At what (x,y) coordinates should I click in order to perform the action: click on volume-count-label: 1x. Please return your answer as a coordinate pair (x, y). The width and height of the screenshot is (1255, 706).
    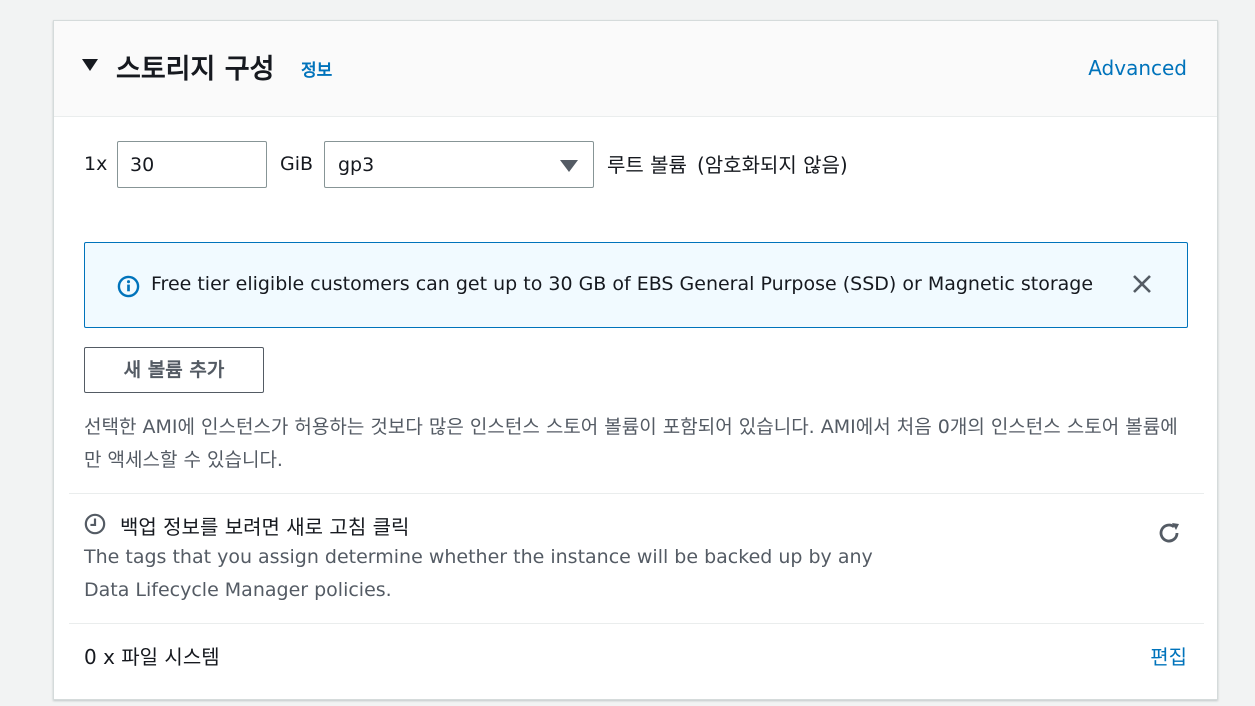
    Looking at the image, I should click on (96, 164).